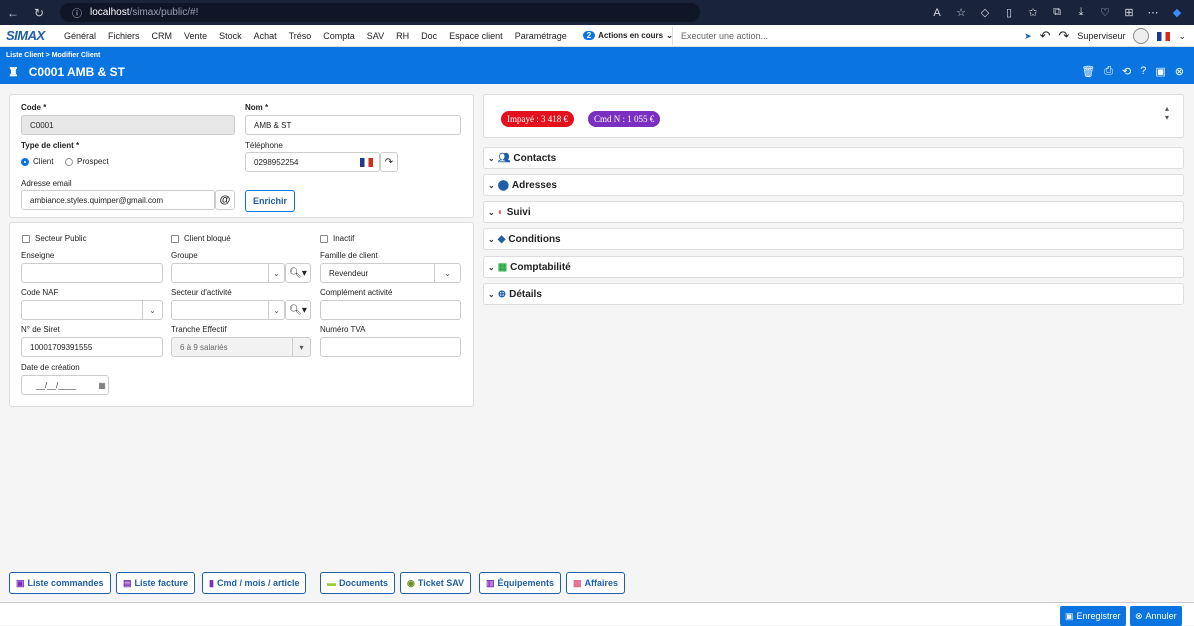  Describe the element at coordinates (502, 294) in the screenshot. I see `crosshair-icon: ⊕` at that location.